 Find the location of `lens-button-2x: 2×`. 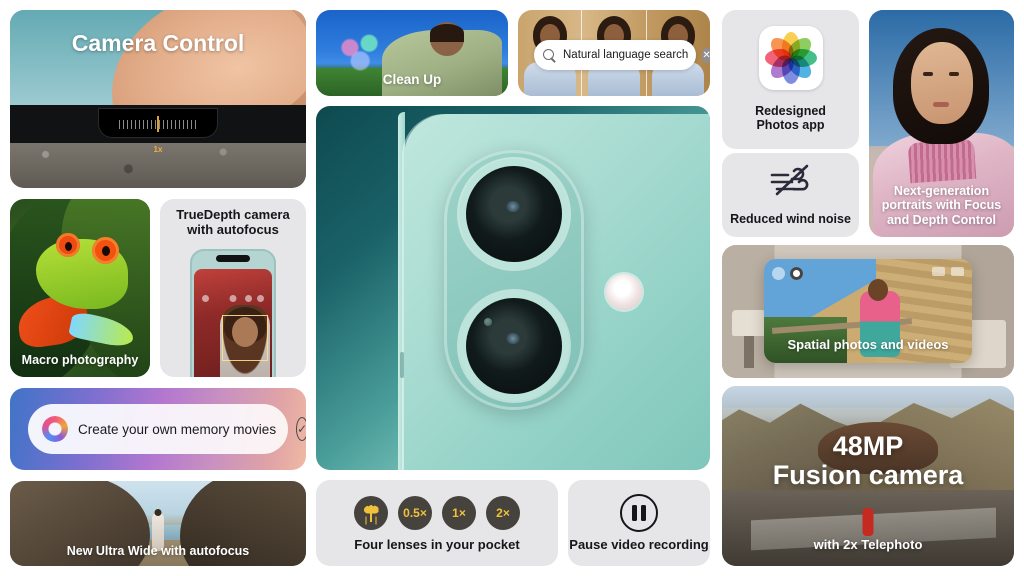

lens-button-2x: 2× is located at coordinates (503, 513).